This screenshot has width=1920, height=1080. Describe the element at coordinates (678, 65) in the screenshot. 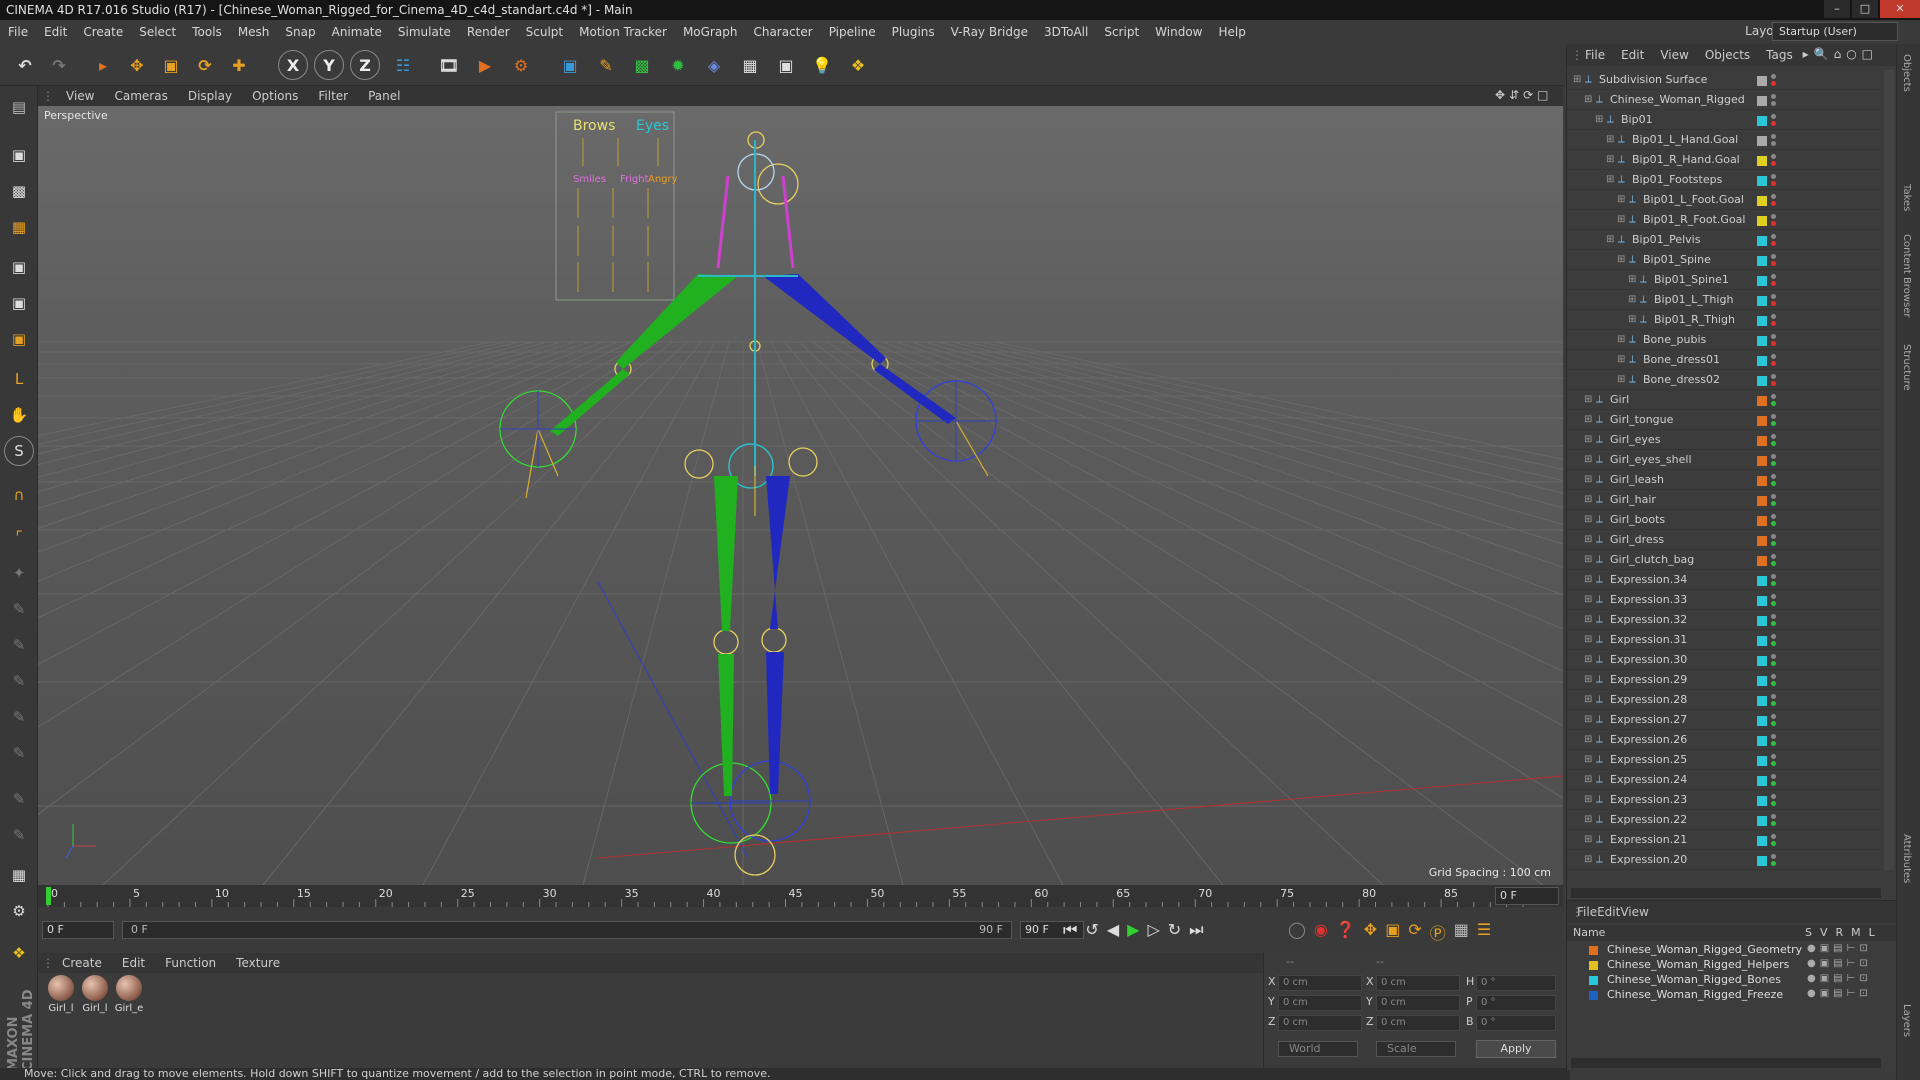

I see `cloner-icon: ✹` at that location.